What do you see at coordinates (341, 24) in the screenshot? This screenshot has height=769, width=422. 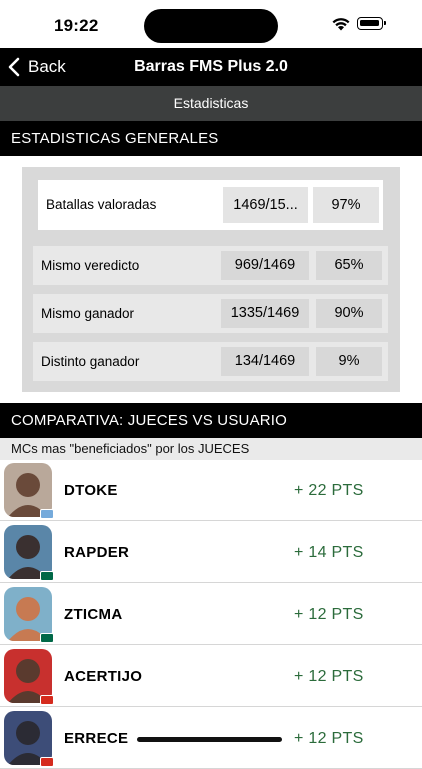 I see `wifi-icon` at bounding box center [341, 24].